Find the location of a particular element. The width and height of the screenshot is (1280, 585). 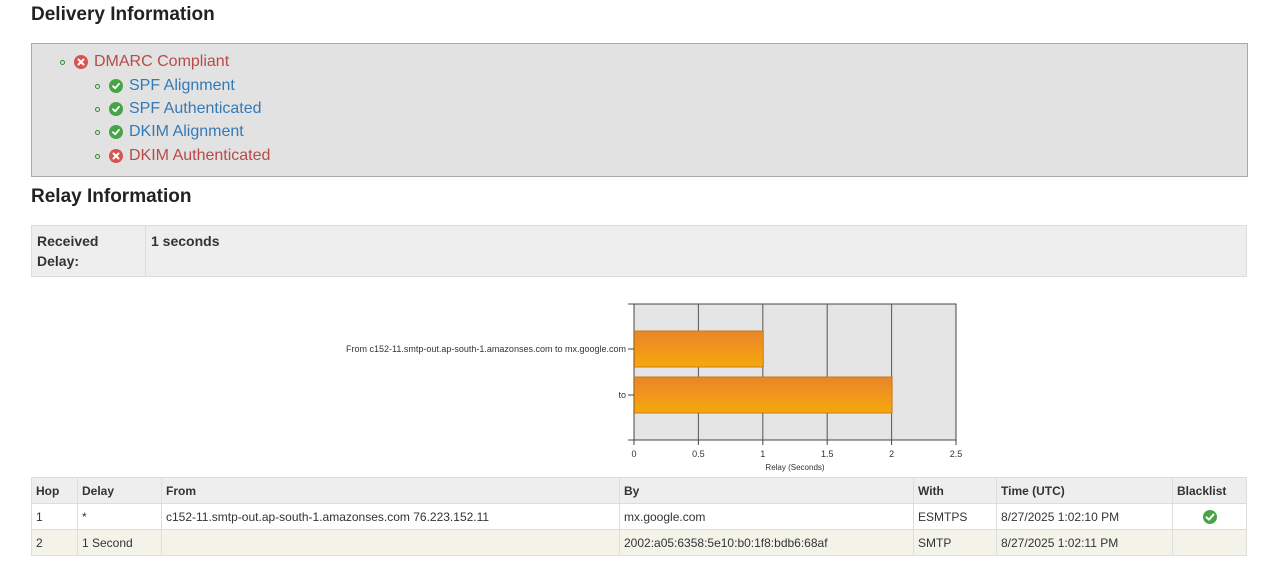

time-cell: 8/27/2025 1:02:11 PM is located at coordinates (1084, 542).